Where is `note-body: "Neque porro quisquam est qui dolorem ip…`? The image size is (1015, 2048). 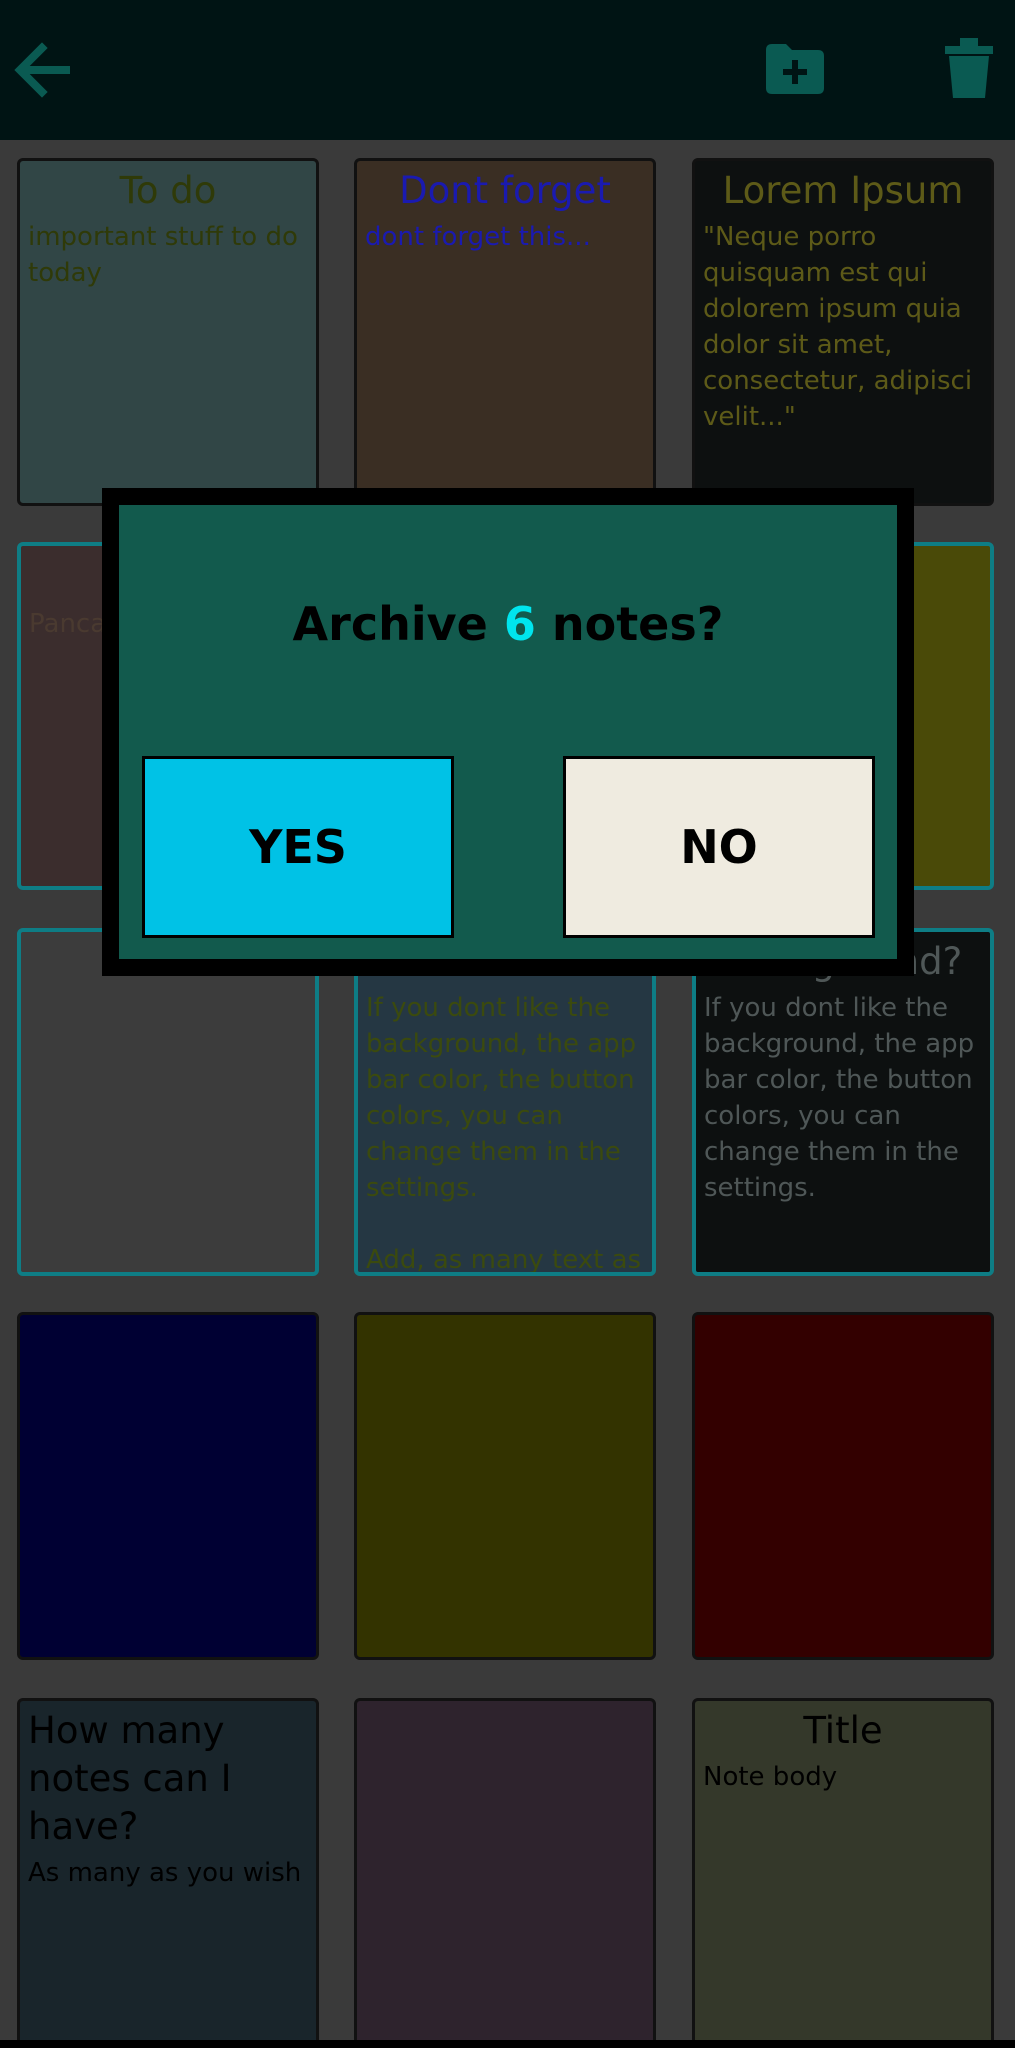 note-body: "Neque porro quisquam est qui dolorem ip… is located at coordinates (842, 327).